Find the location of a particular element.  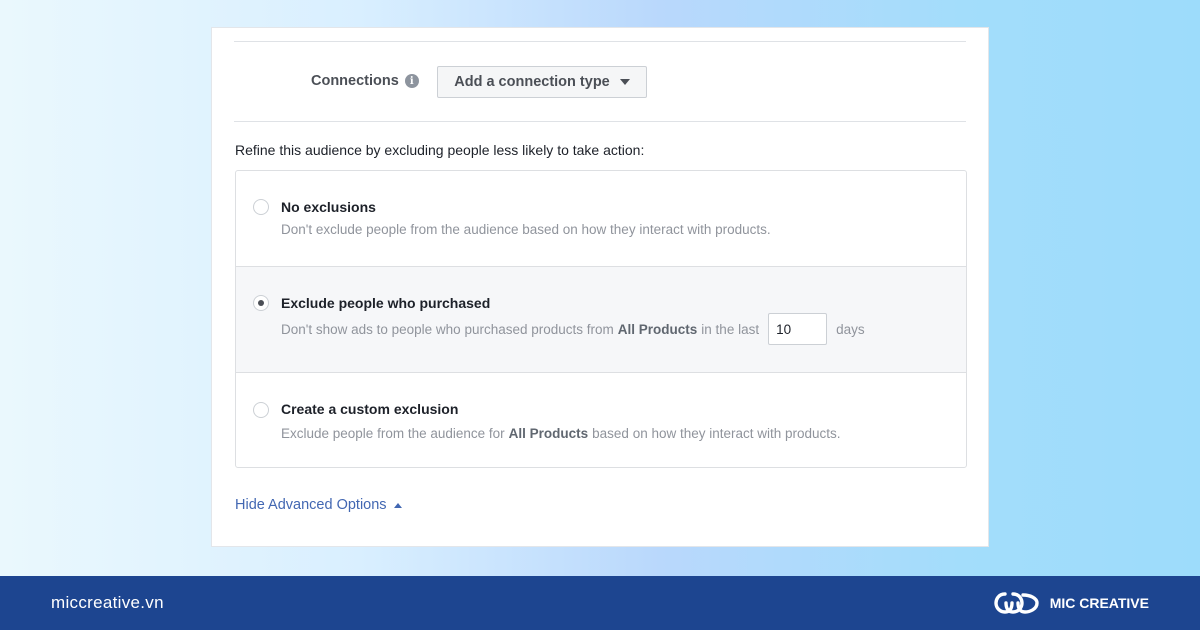

radio-exclude-purchased is located at coordinates (261, 303).